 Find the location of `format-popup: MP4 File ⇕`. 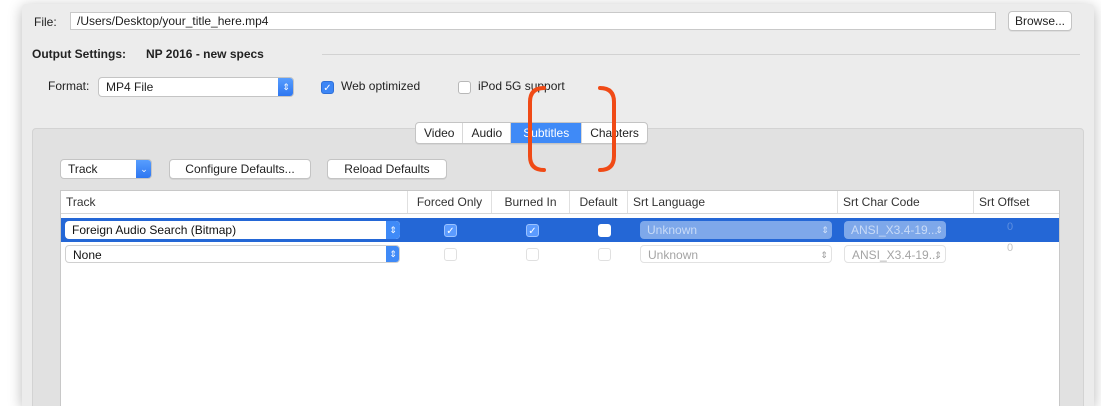

format-popup: MP4 File ⇕ is located at coordinates (196, 87).